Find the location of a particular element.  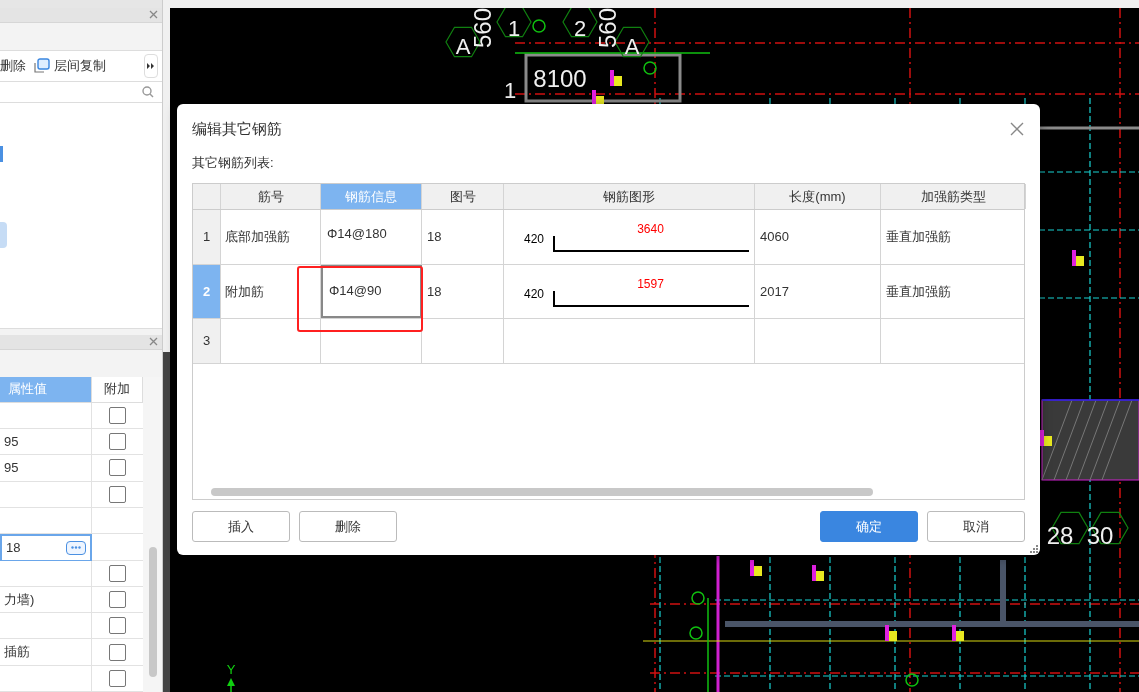

copy-icon is located at coordinates (42, 65).